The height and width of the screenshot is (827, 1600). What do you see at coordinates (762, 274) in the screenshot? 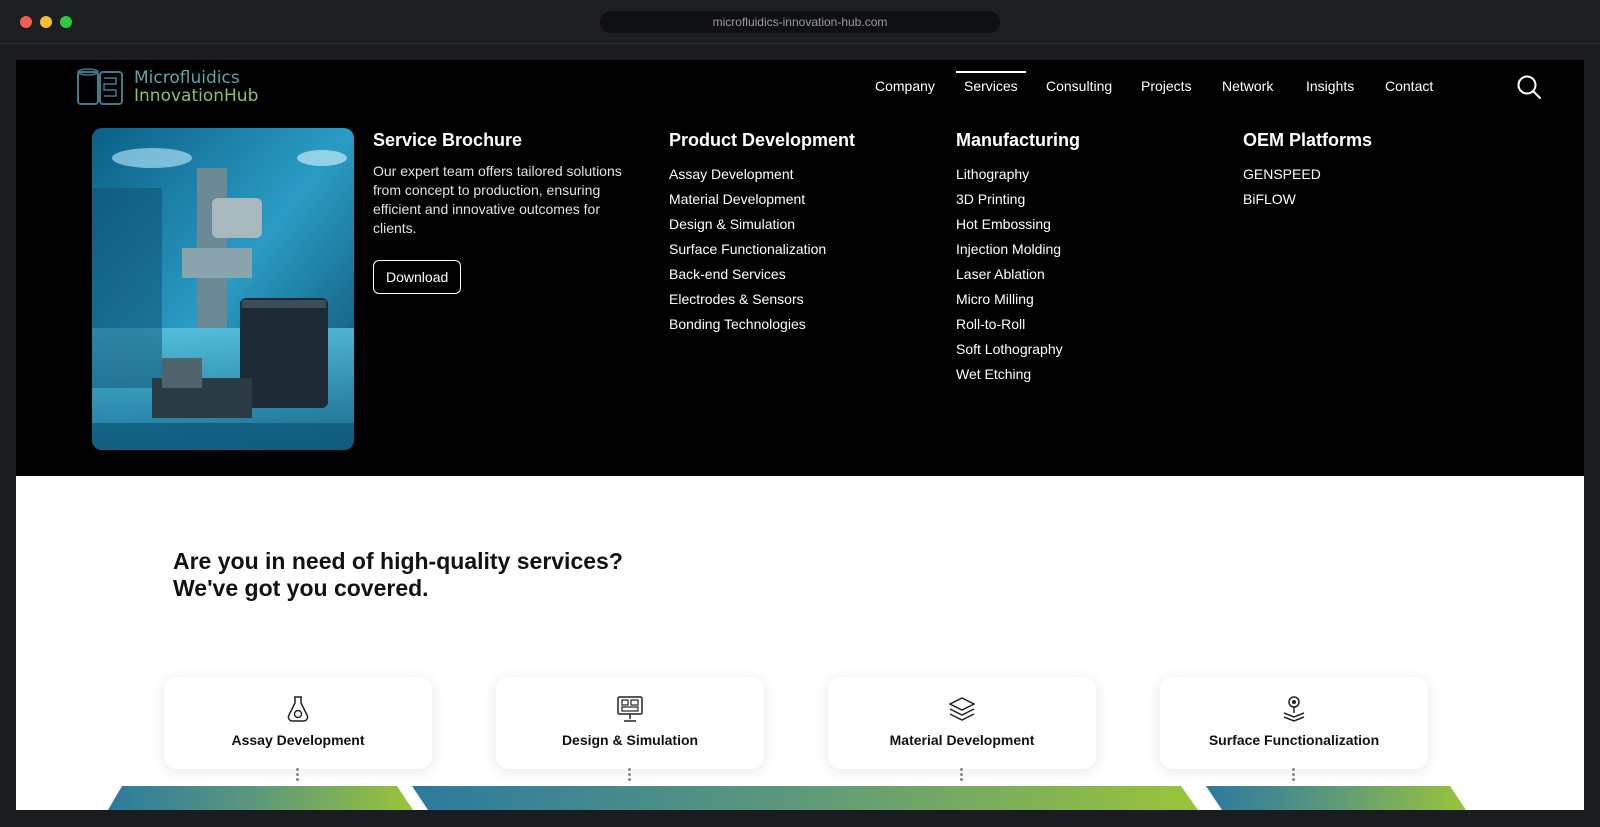
I see `menu-item-back-end-services: Back-end Services` at bounding box center [762, 274].